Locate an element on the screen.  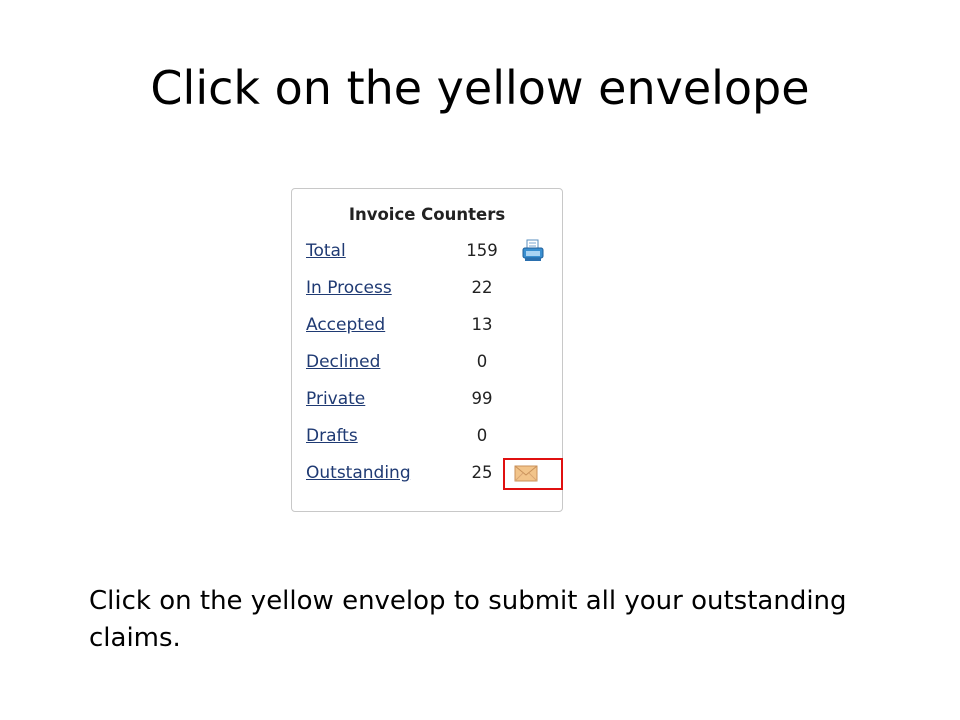
drafts-count: 0 is located at coordinates (482, 435).